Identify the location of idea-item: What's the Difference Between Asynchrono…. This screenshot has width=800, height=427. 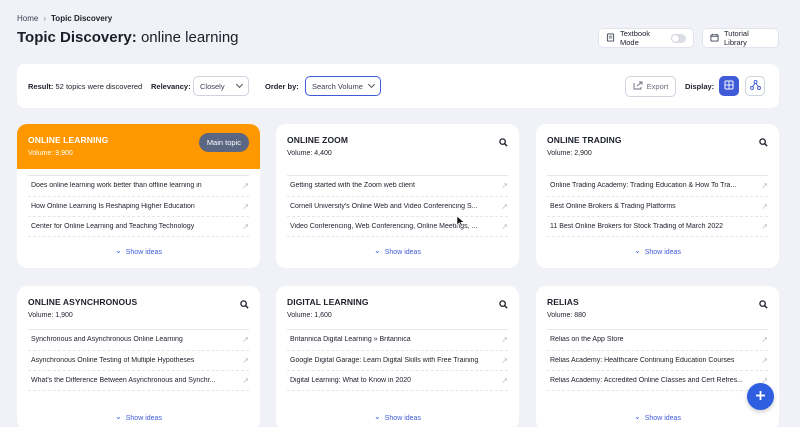
(138, 380).